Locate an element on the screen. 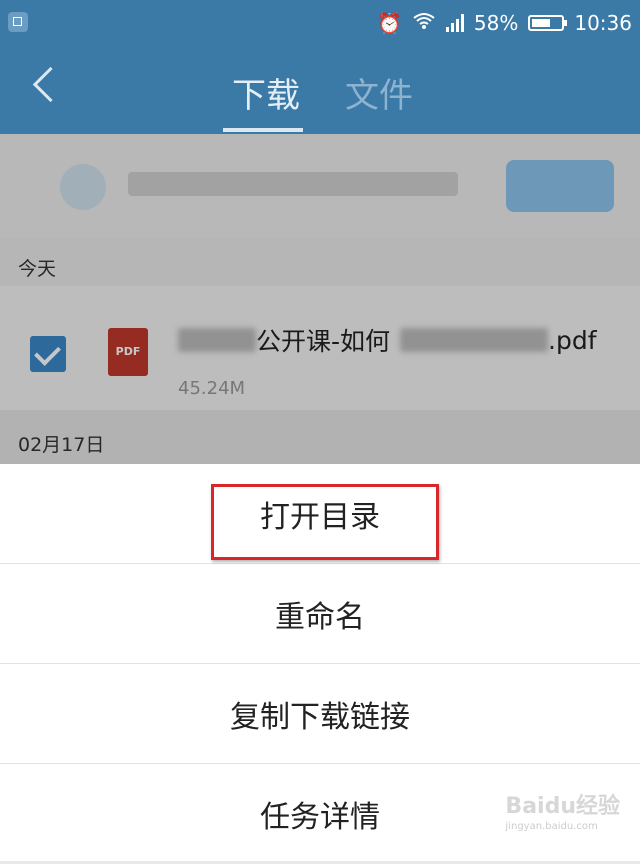  screenshot-notification-icon is located at coordinates (18, 22).